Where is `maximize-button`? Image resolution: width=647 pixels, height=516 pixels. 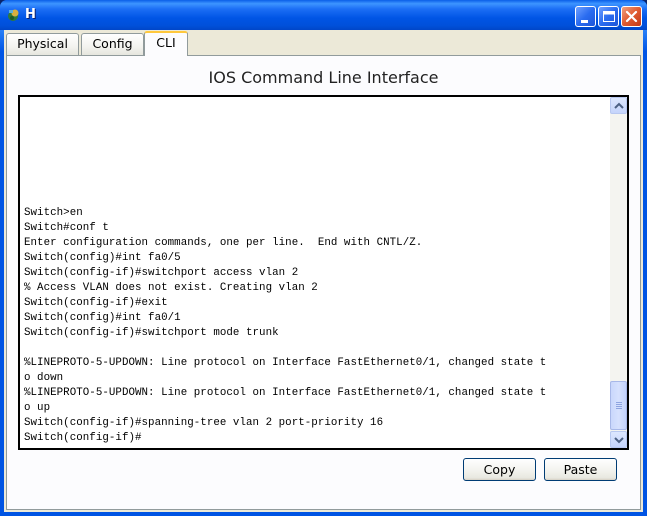 maximize-button is located at coordinates (608, 16).